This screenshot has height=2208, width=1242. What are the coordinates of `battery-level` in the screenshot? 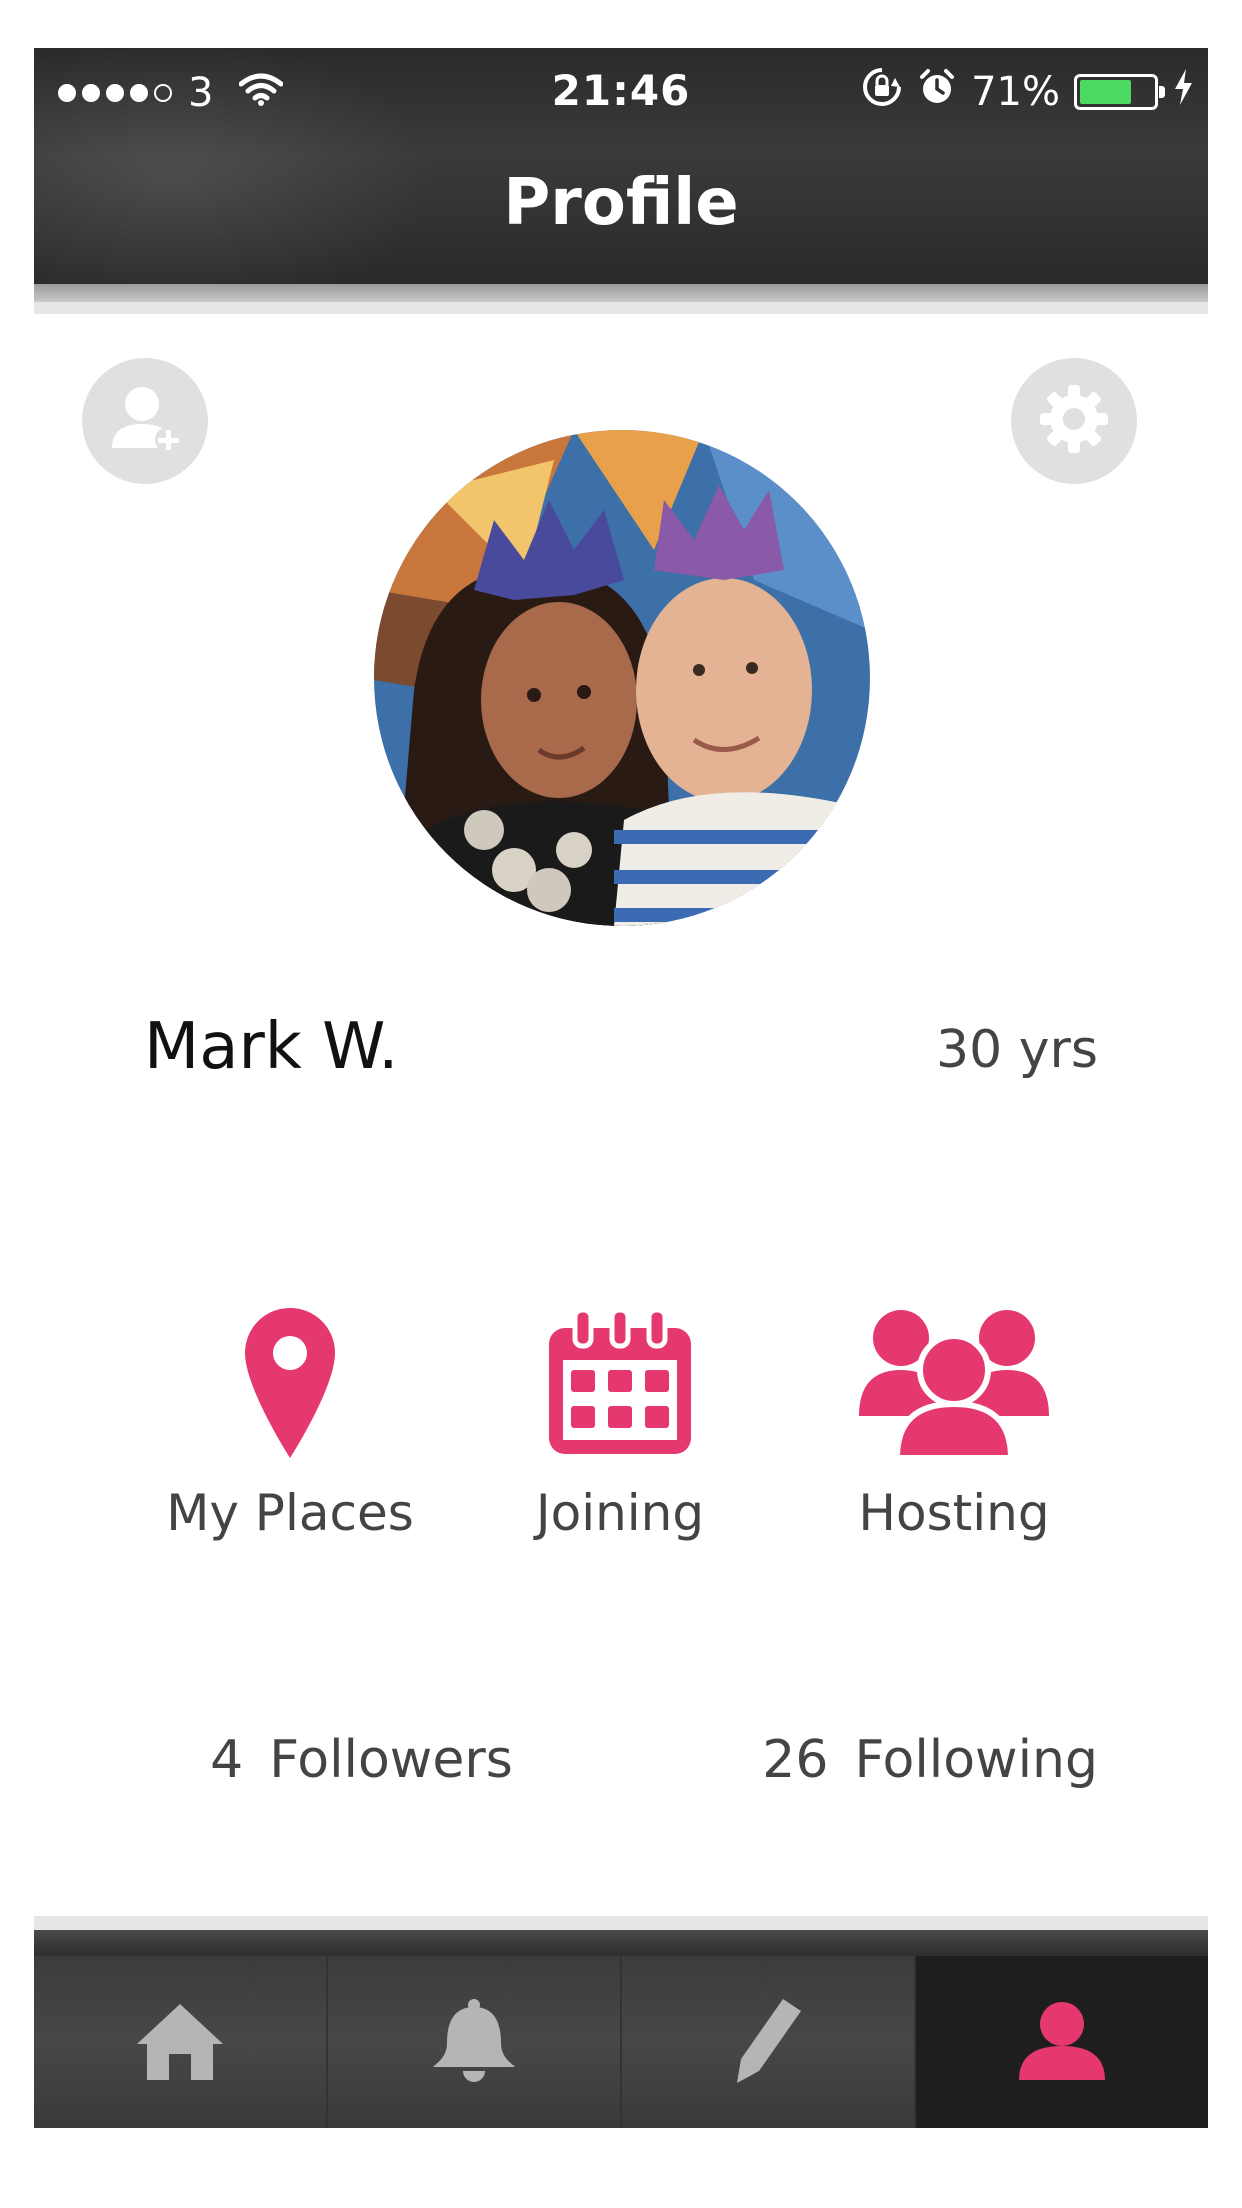 It's located at (1106, 92).